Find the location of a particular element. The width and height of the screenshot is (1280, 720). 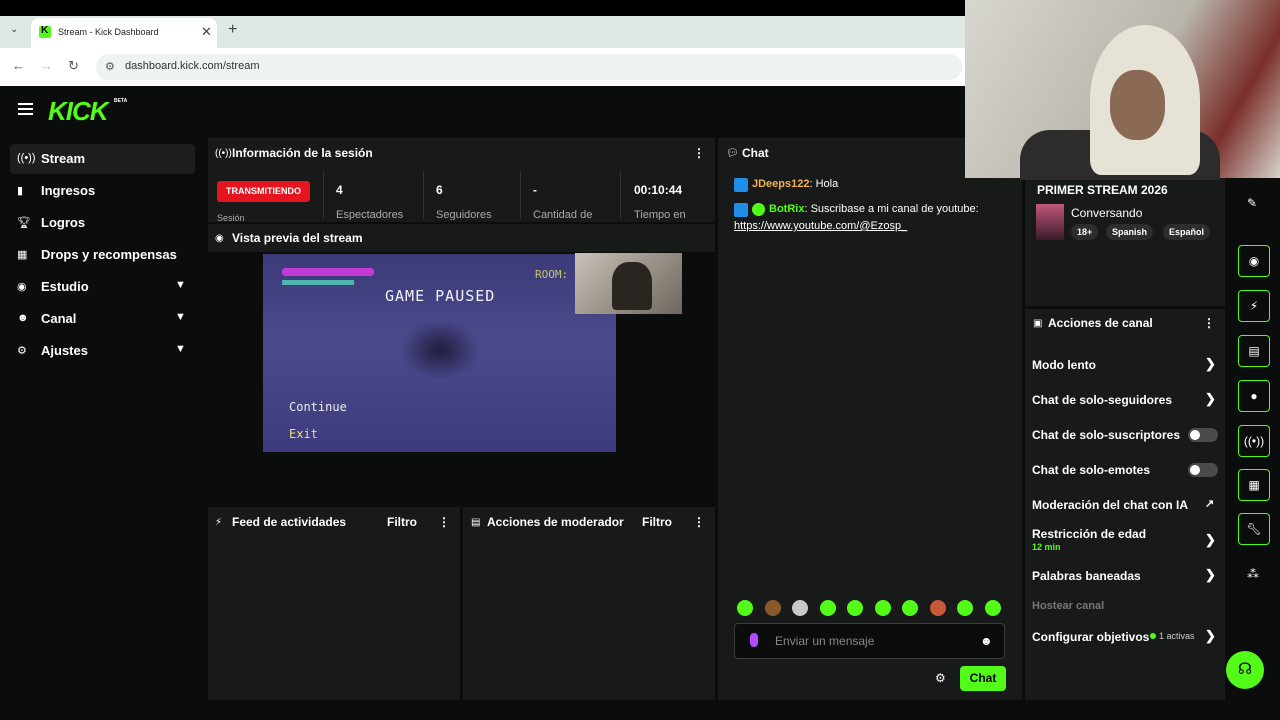

chat-username: BotRix is located at coordinates (786, 209).